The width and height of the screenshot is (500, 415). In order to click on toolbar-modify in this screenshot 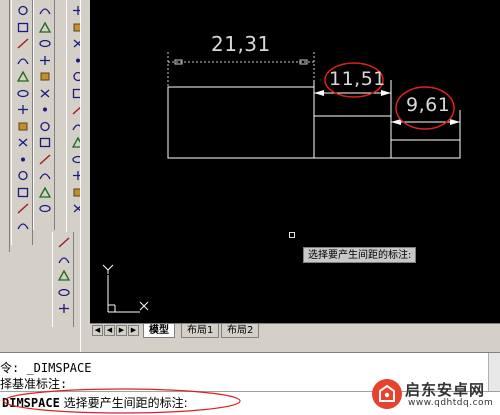, I will do `click(44, 115)`.